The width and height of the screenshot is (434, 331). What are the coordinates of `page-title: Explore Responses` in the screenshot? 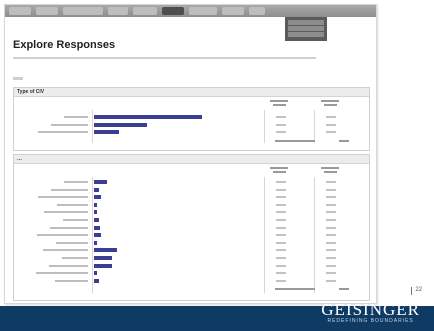 It's located at (64, 45).